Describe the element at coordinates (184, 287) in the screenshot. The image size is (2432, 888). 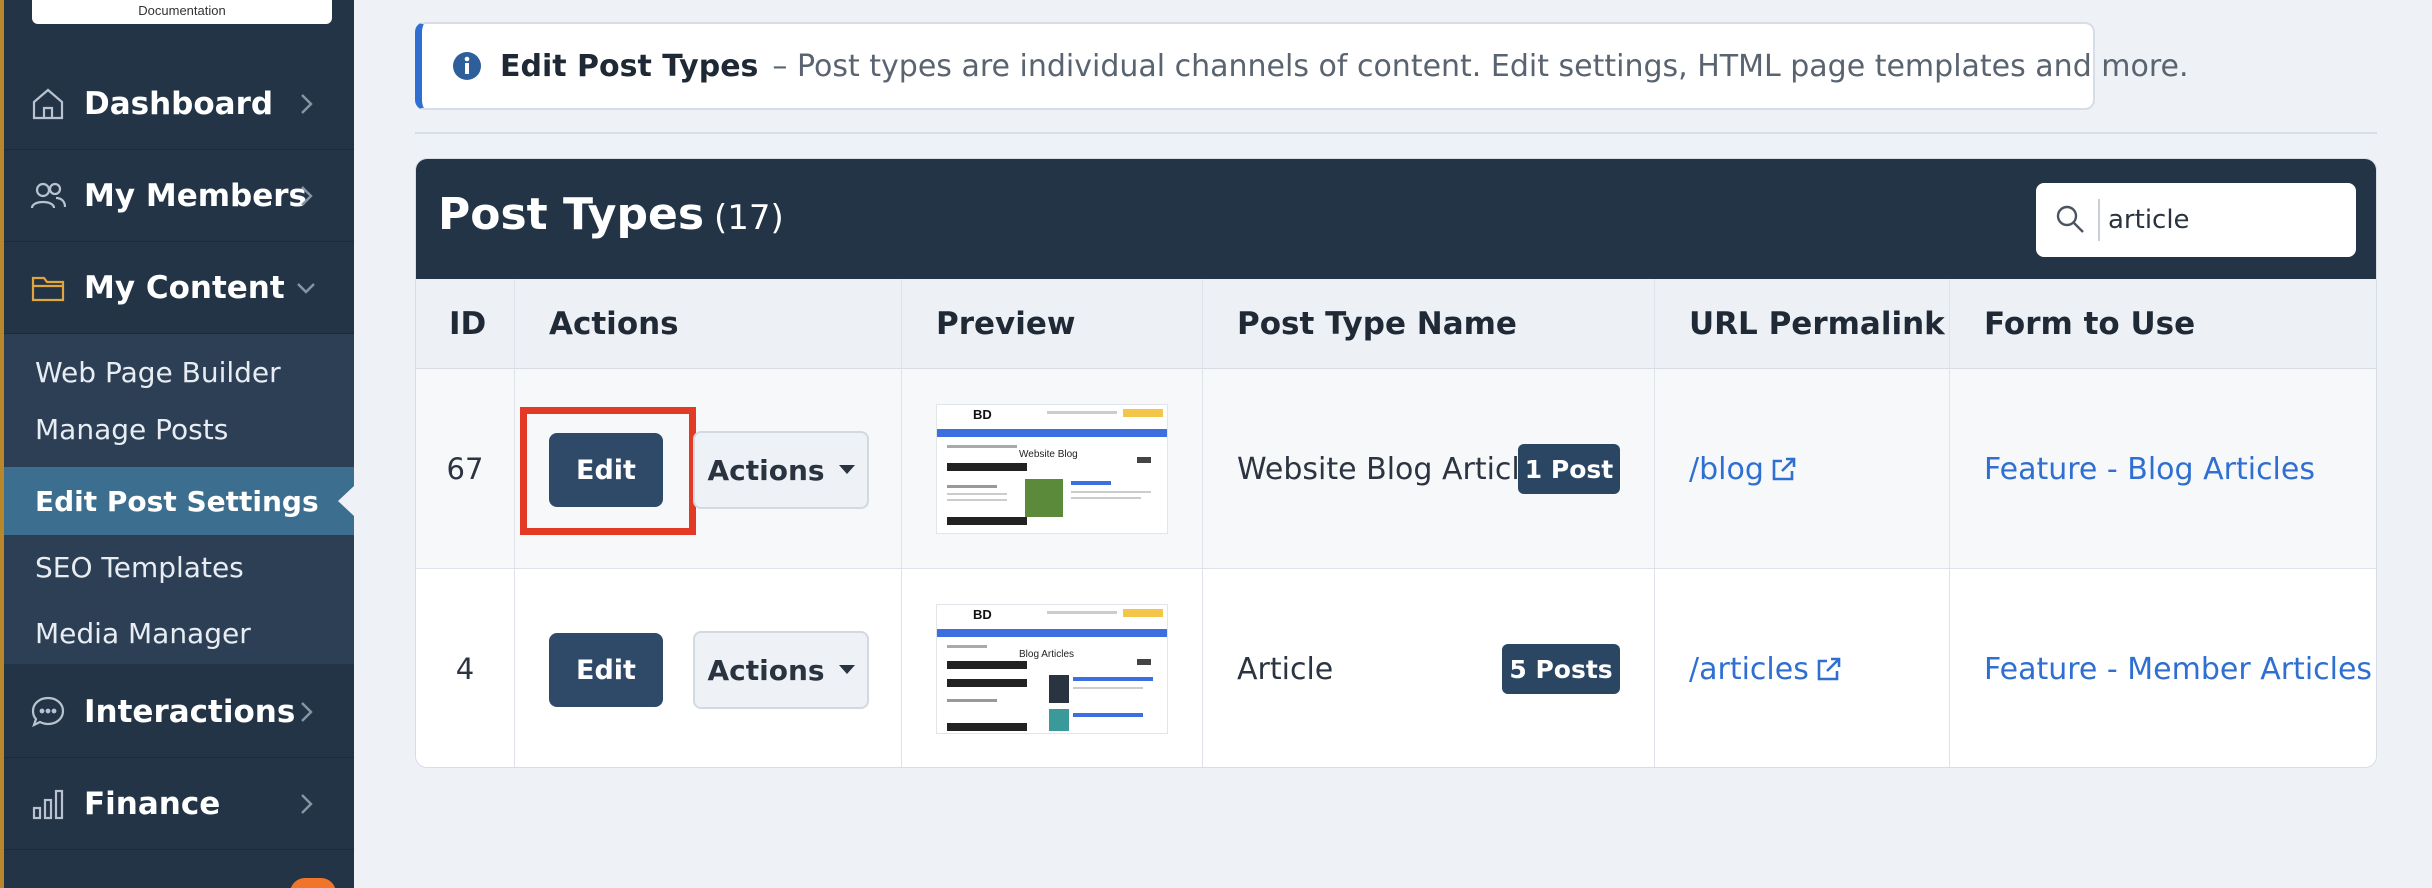
I see `sidebar-item-label: My Content` at that location.